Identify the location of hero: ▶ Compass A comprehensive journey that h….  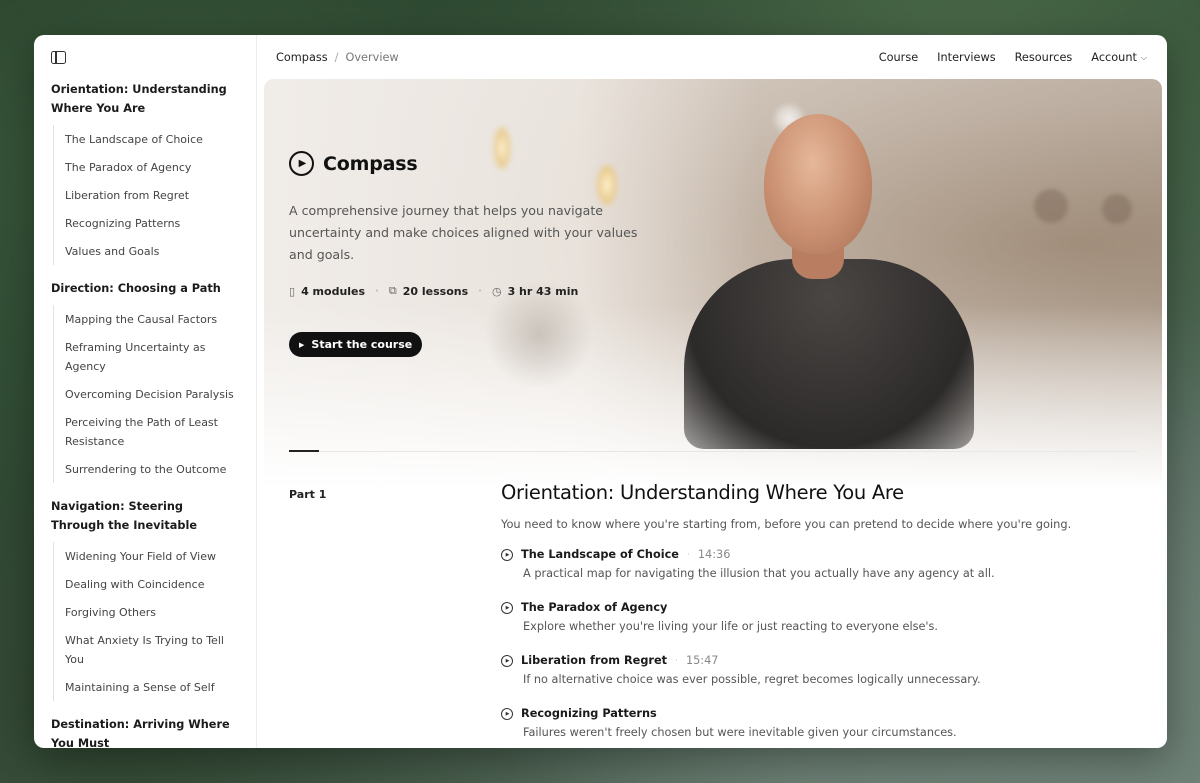
(479, 254).